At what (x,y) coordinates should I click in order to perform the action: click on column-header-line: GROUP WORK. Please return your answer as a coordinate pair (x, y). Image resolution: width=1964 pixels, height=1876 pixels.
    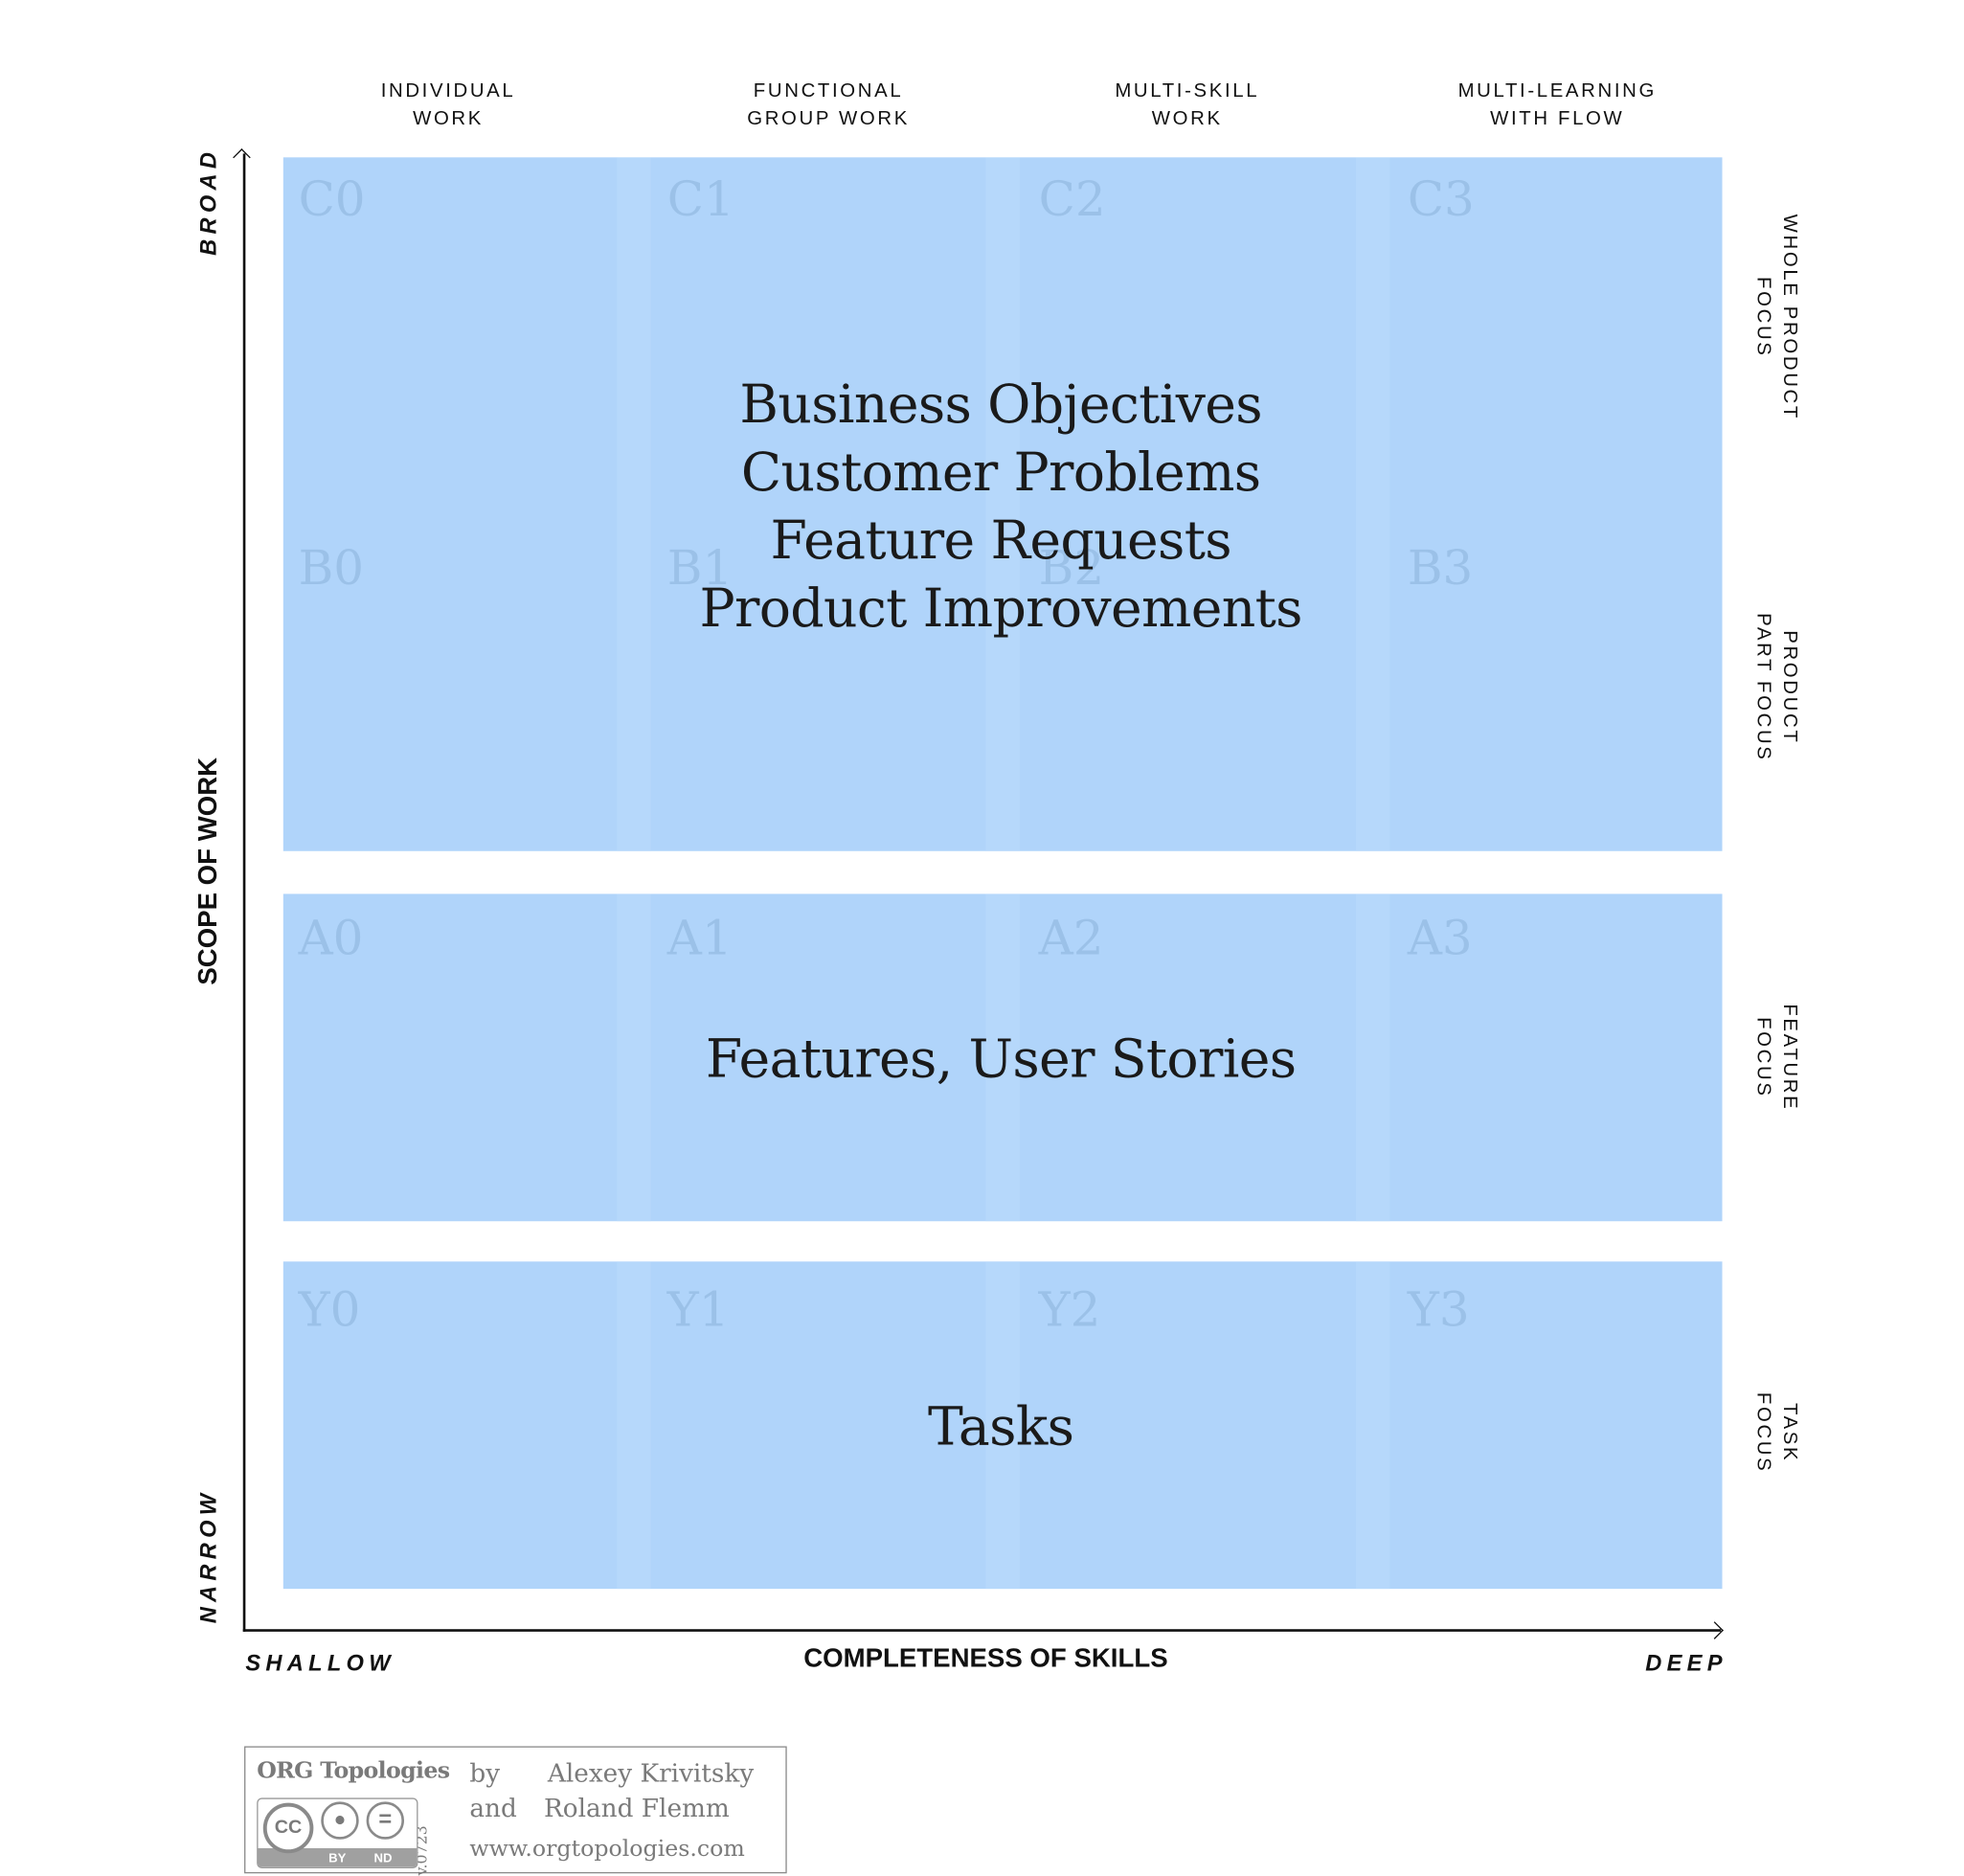
    Looking at the image, I should click on (828, 119).